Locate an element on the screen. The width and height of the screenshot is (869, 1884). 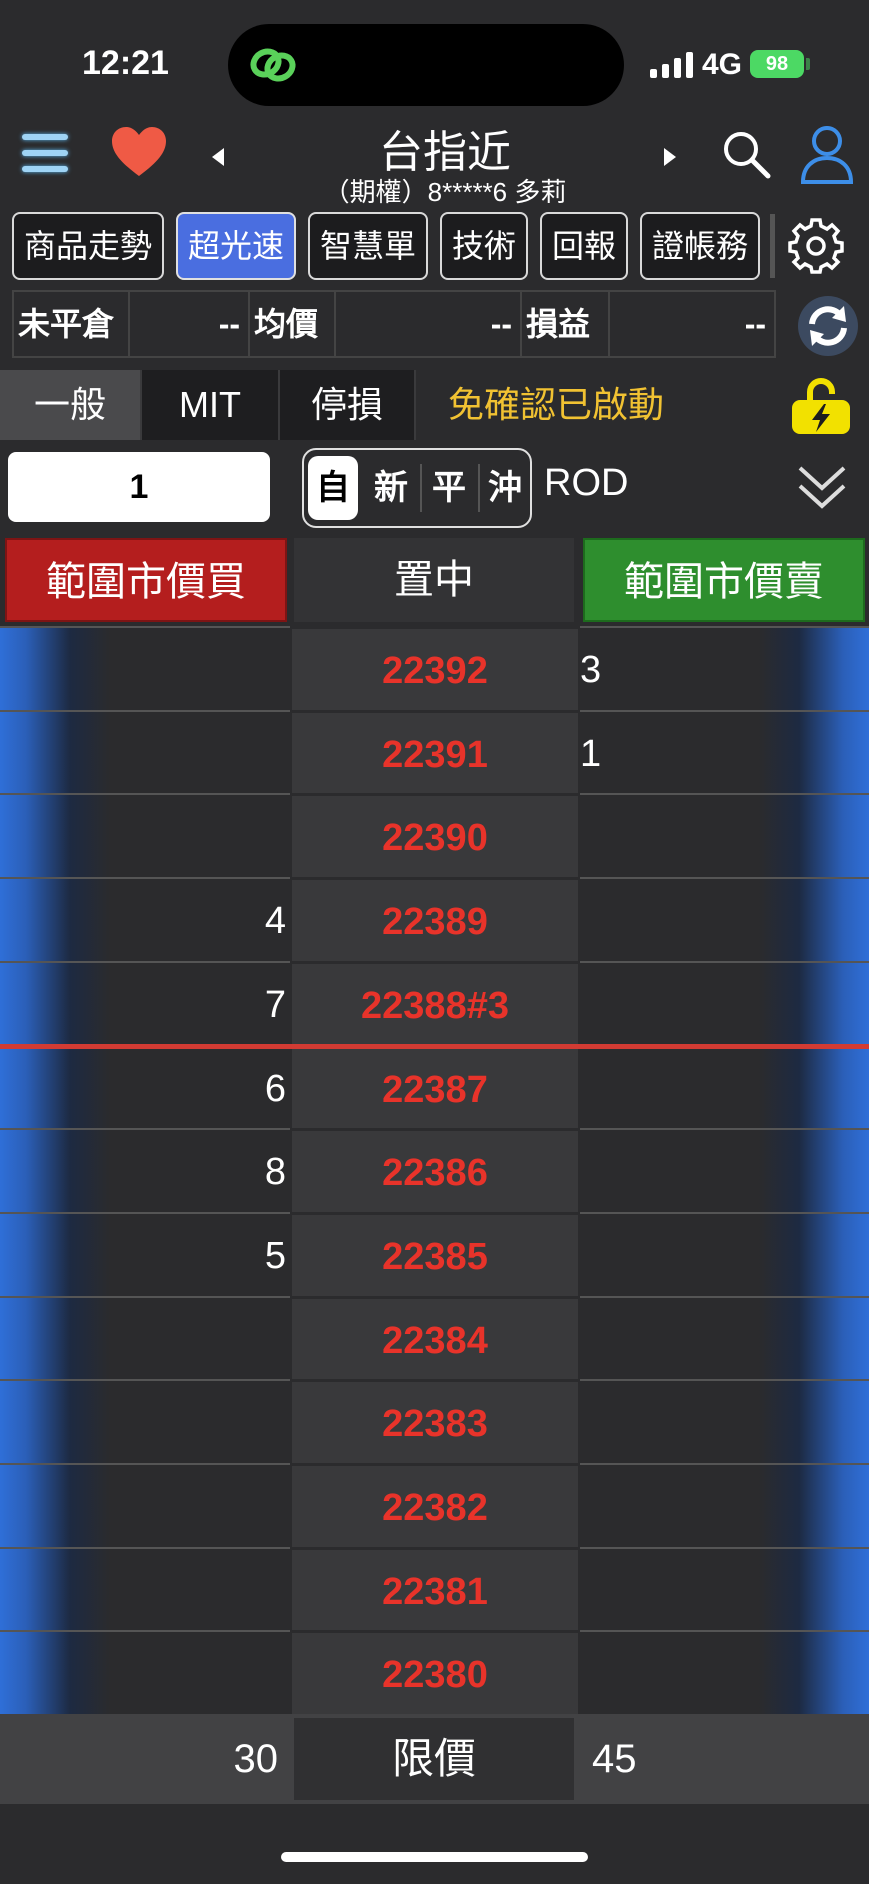
pnl-value: -- is located at coordinates (691, 324).